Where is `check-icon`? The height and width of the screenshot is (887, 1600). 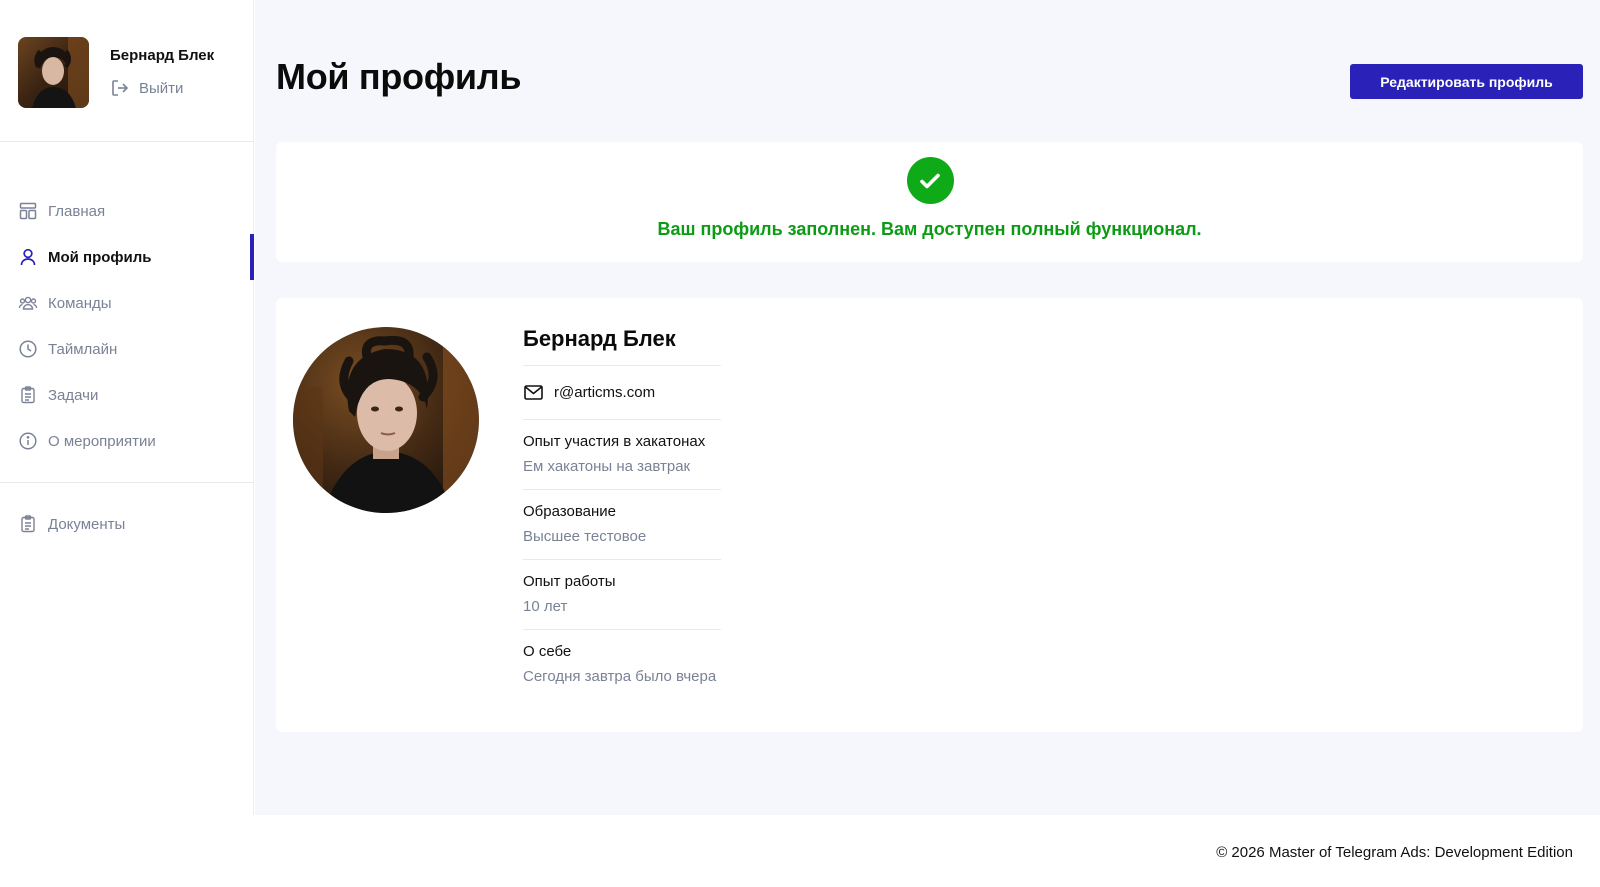
check-icon is located at coordinates (930, 180).